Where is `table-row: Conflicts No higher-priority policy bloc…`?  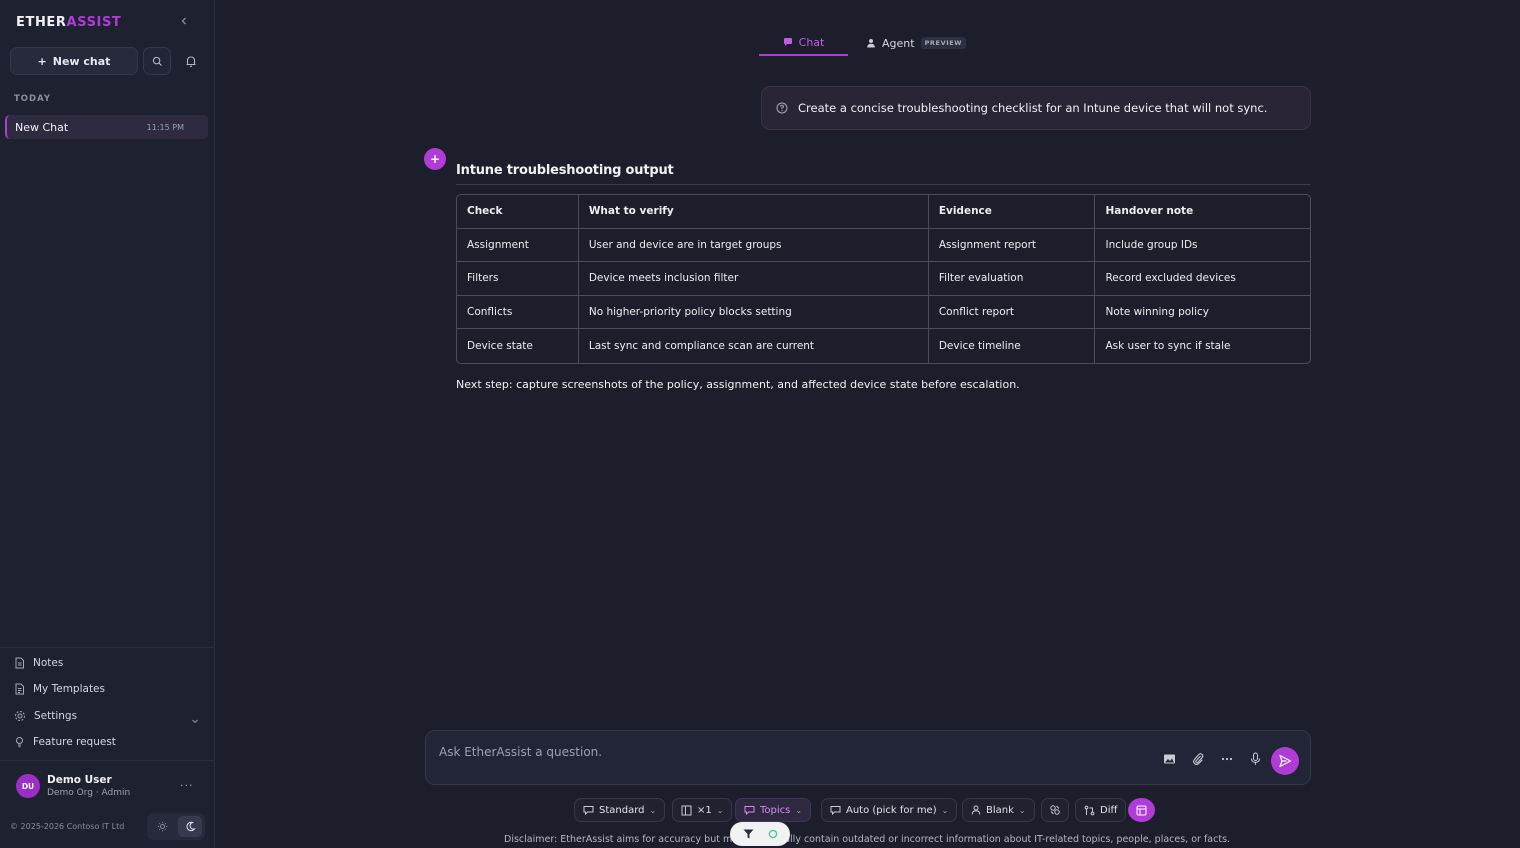
table-row: Conflicts No higher-priority policy bloc… is located at coordinates (883, 312).